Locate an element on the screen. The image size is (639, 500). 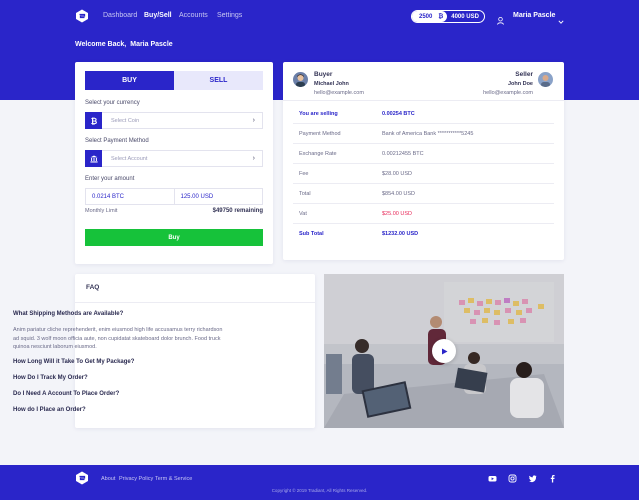
seller-email: hello@example.com is located at coordinates (508, 93).